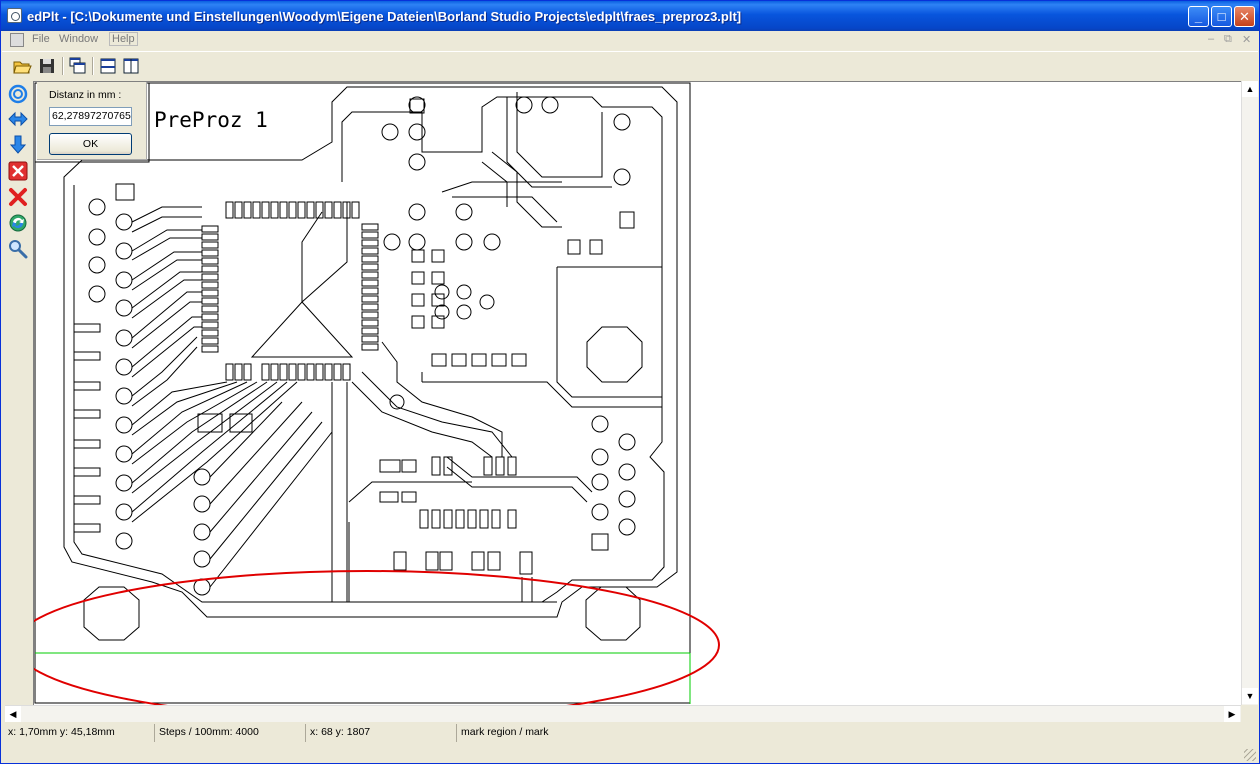 This screenshot has width=1260, height=764. What do you see at coordinates (210, 289) in the screenshot?
I see `smd-column-left` at bounding box center [210, 289].